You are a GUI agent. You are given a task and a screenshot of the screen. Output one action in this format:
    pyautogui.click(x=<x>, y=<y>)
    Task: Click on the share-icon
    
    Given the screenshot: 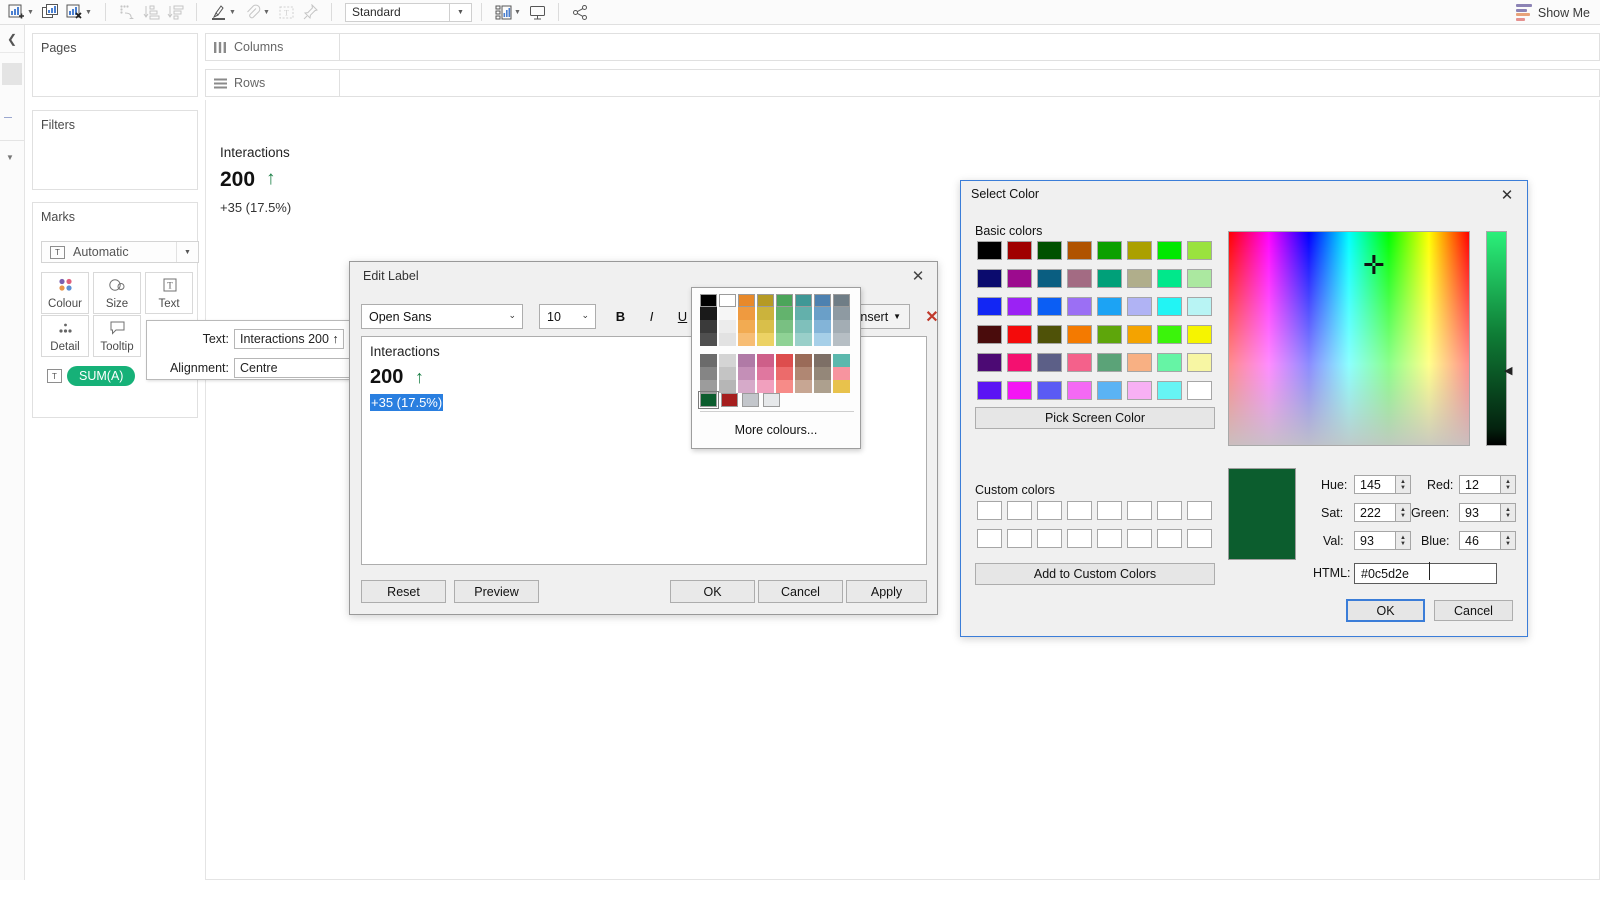 What is the action you would take?
    pyautogui.click(x=580, y=12)
    